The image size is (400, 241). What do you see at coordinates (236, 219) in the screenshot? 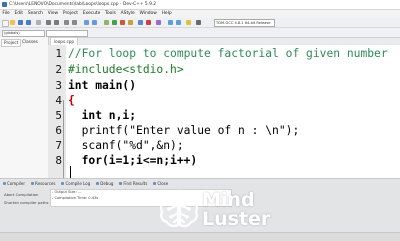
I see `logo-text-luster: Luster` at bounding box center [236, 219].